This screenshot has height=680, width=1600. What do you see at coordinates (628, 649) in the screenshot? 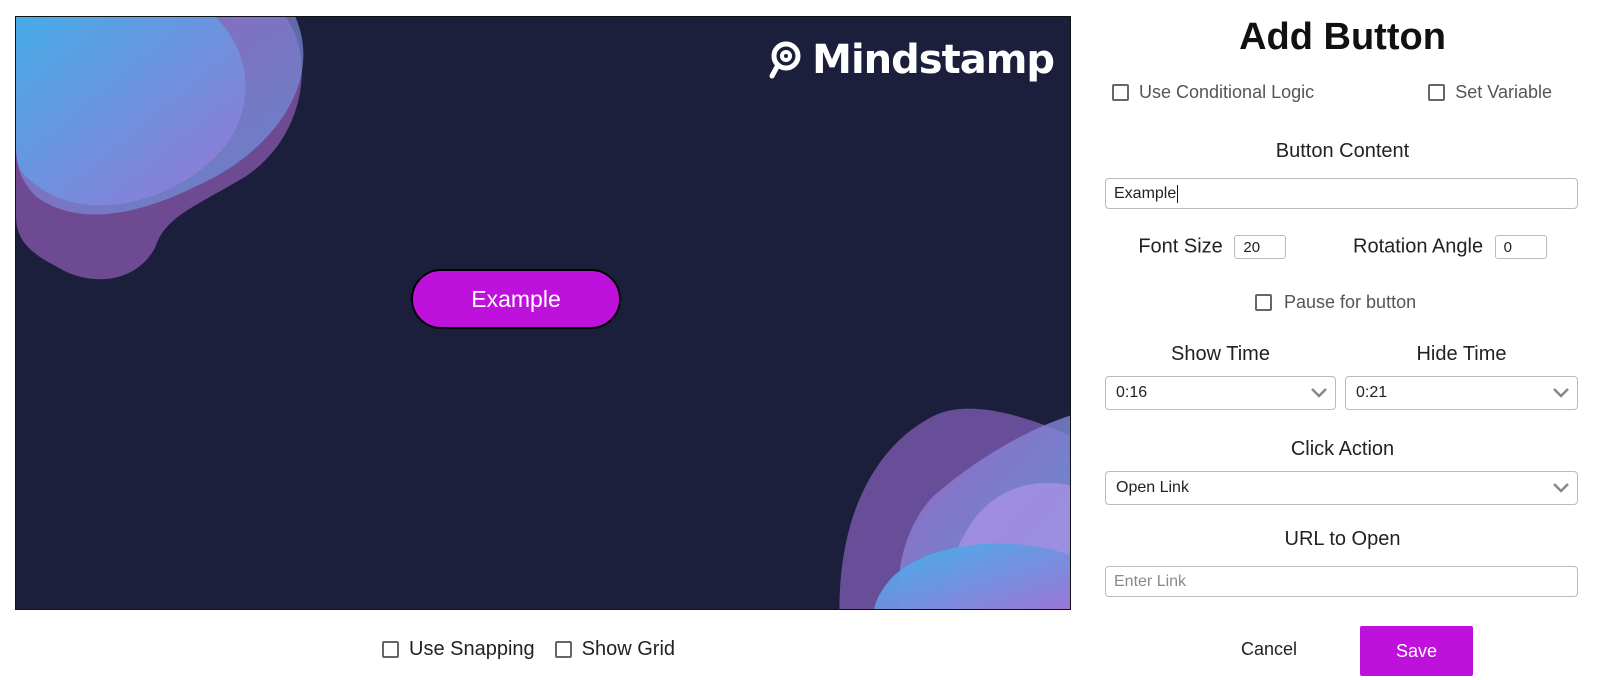
I see `show-grid-label: Show Grid` at bounding box center [628, 649].